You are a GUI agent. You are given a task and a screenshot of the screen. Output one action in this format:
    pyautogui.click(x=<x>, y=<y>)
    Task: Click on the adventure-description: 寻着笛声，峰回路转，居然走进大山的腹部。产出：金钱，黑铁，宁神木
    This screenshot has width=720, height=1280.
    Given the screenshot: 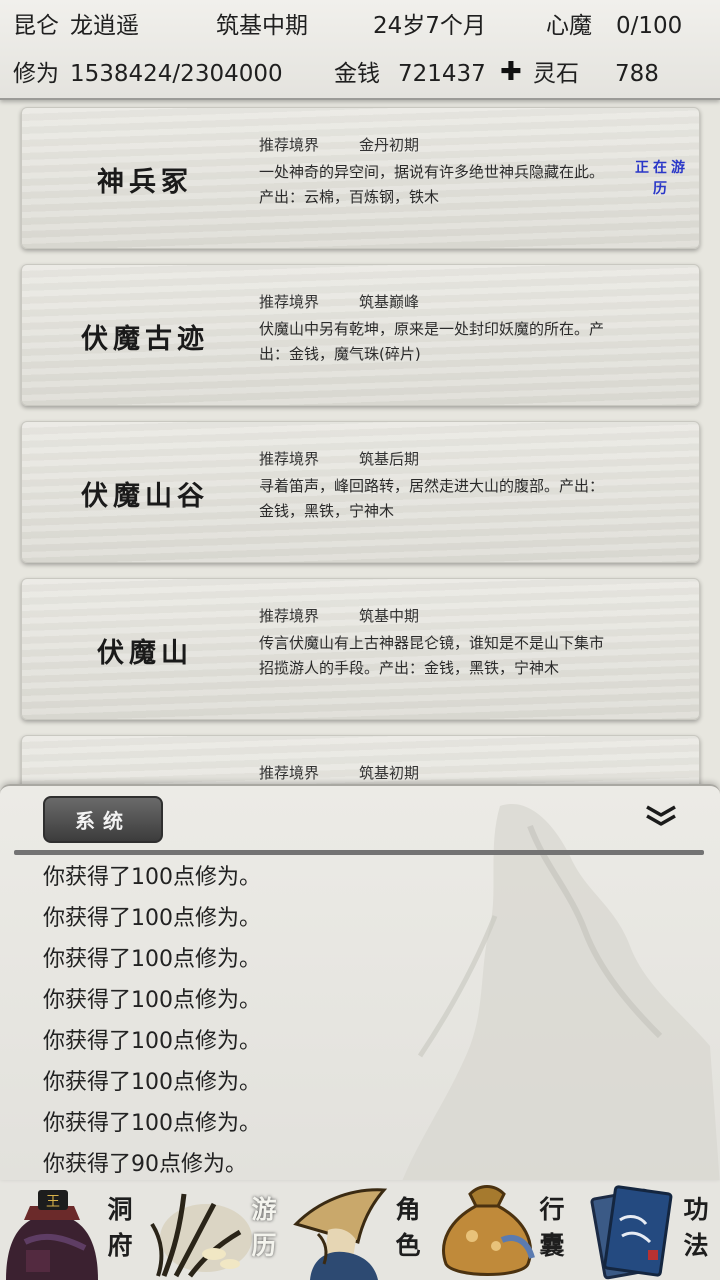 What is the action you would take?
    pyautogui.click(x=432, y=498)
    